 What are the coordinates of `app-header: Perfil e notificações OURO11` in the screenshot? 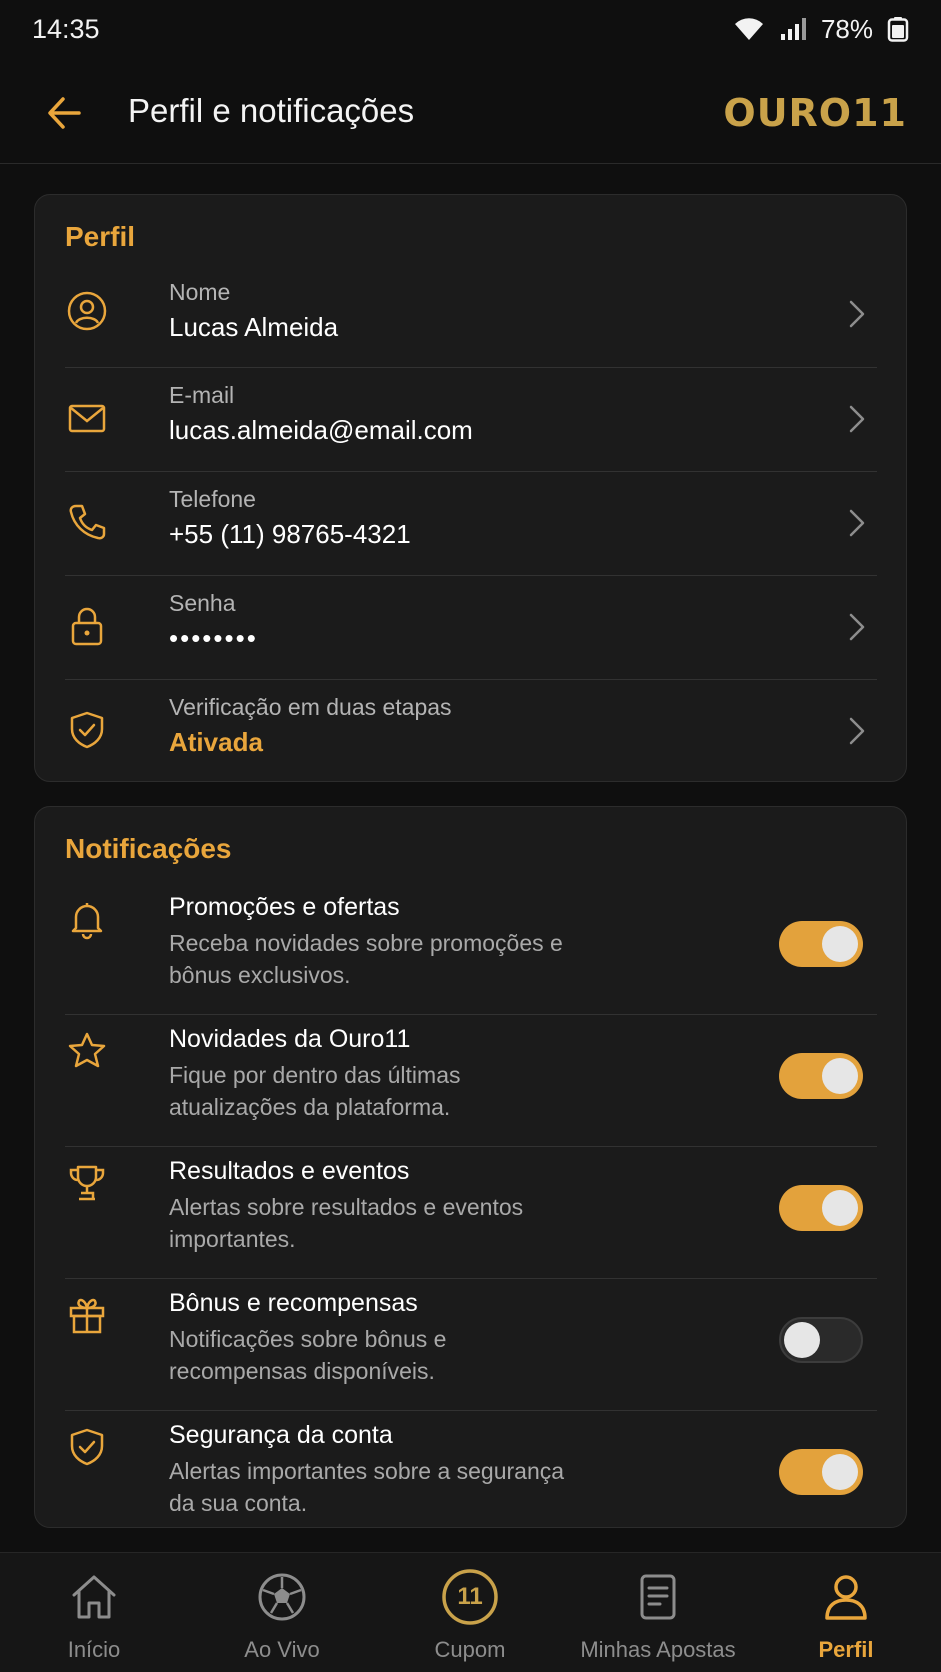 It's located at (470, 111).